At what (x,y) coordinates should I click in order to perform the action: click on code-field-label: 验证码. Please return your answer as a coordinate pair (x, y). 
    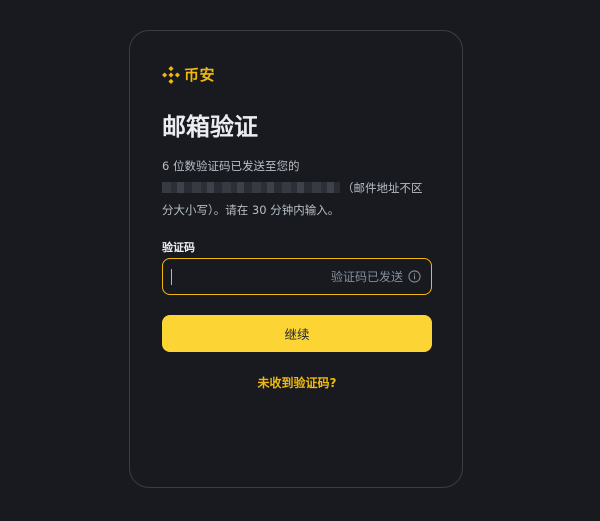
    Looking at the image, I should click on (178, 247).